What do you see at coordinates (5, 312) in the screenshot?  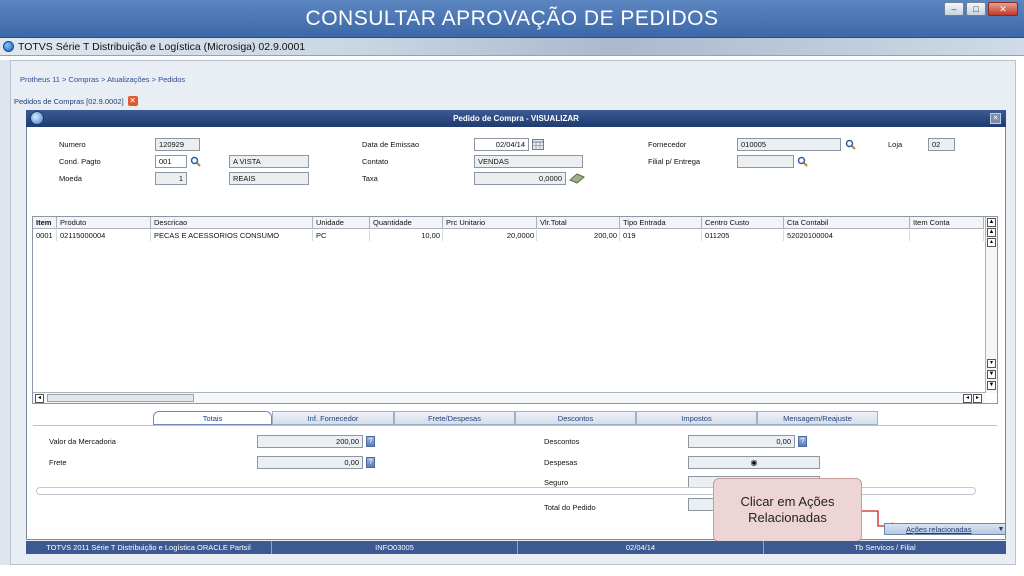 I see `left-panel-strip` at bounding box center [5, 312].